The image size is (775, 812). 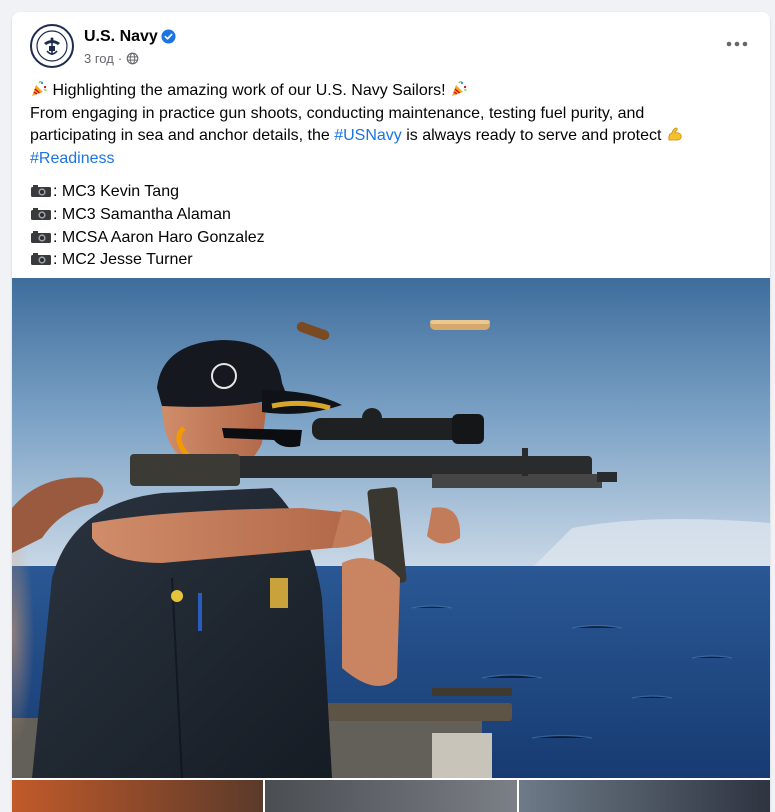 I want to click on post-meta: 3 год ·, so click(x=111, y=58).